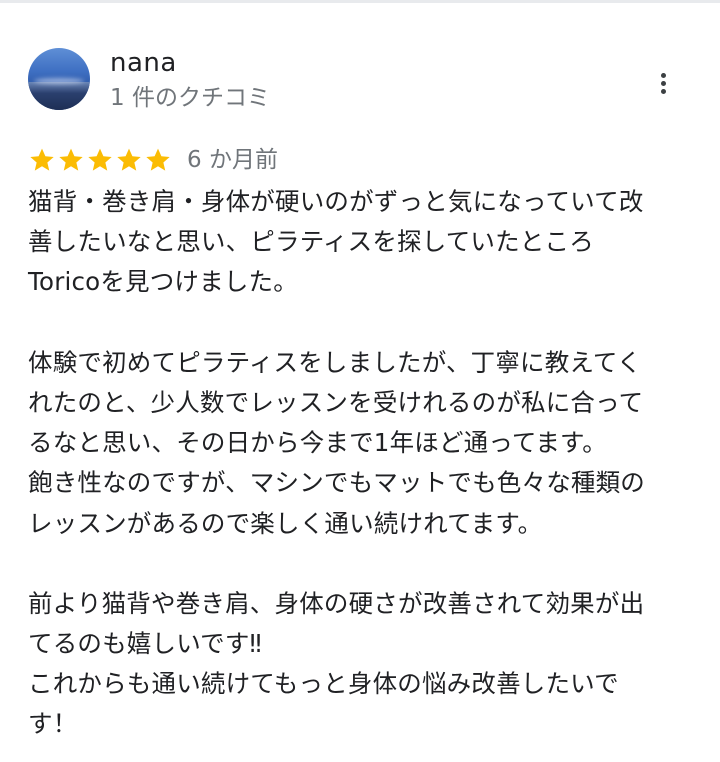 This screenshot has height=762, width=720. What do you see at coordinates (317, 443) in the screenshot?
I see `review-text-line: るなと思い、その日から今まで1年ほど通ってます。` at bounding box center [317, 443].